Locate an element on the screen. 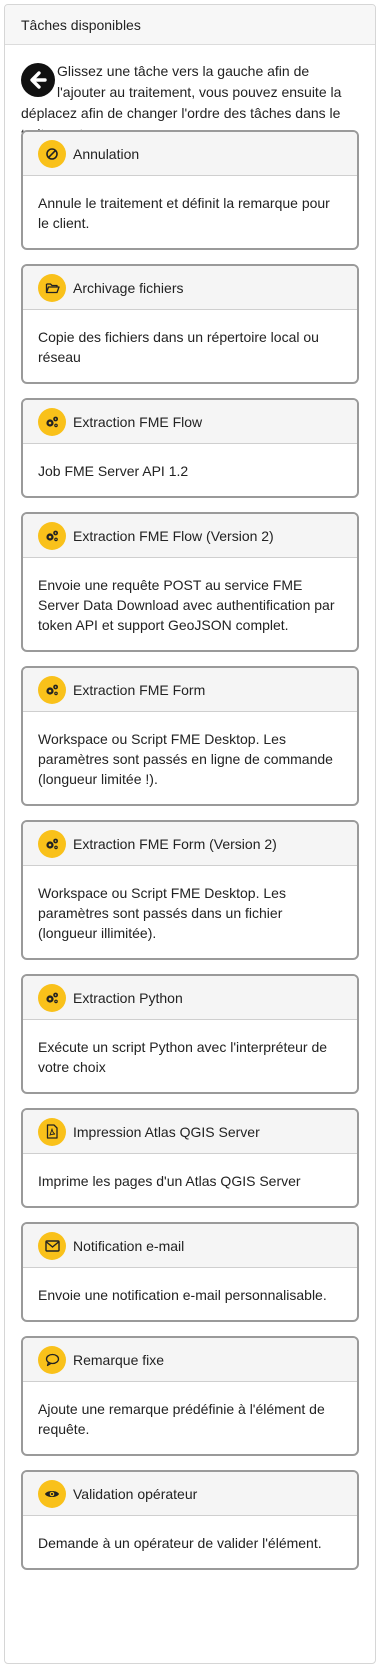 The height and width of the screenshot is (1669, 381). task-title: Extraction FME Form (Version 2) is located at coordinates (175, 843).